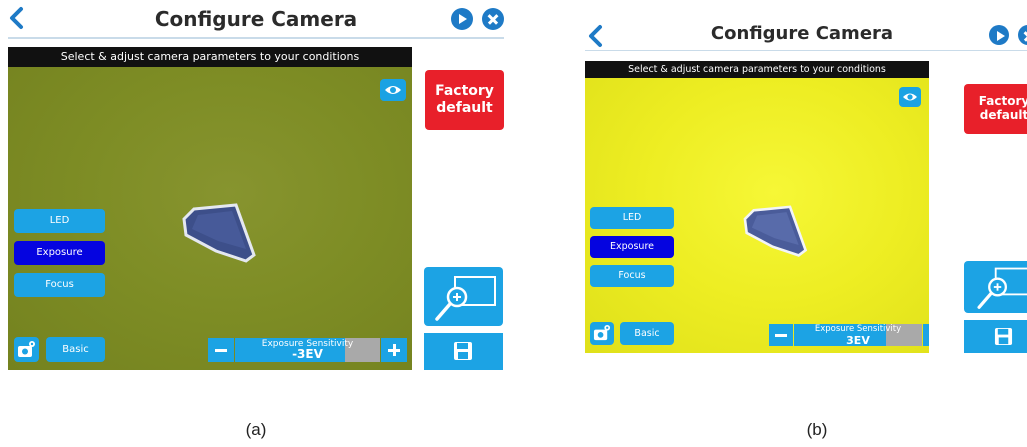  I want to click on exposure-value: 3EV, so click(858, 340).